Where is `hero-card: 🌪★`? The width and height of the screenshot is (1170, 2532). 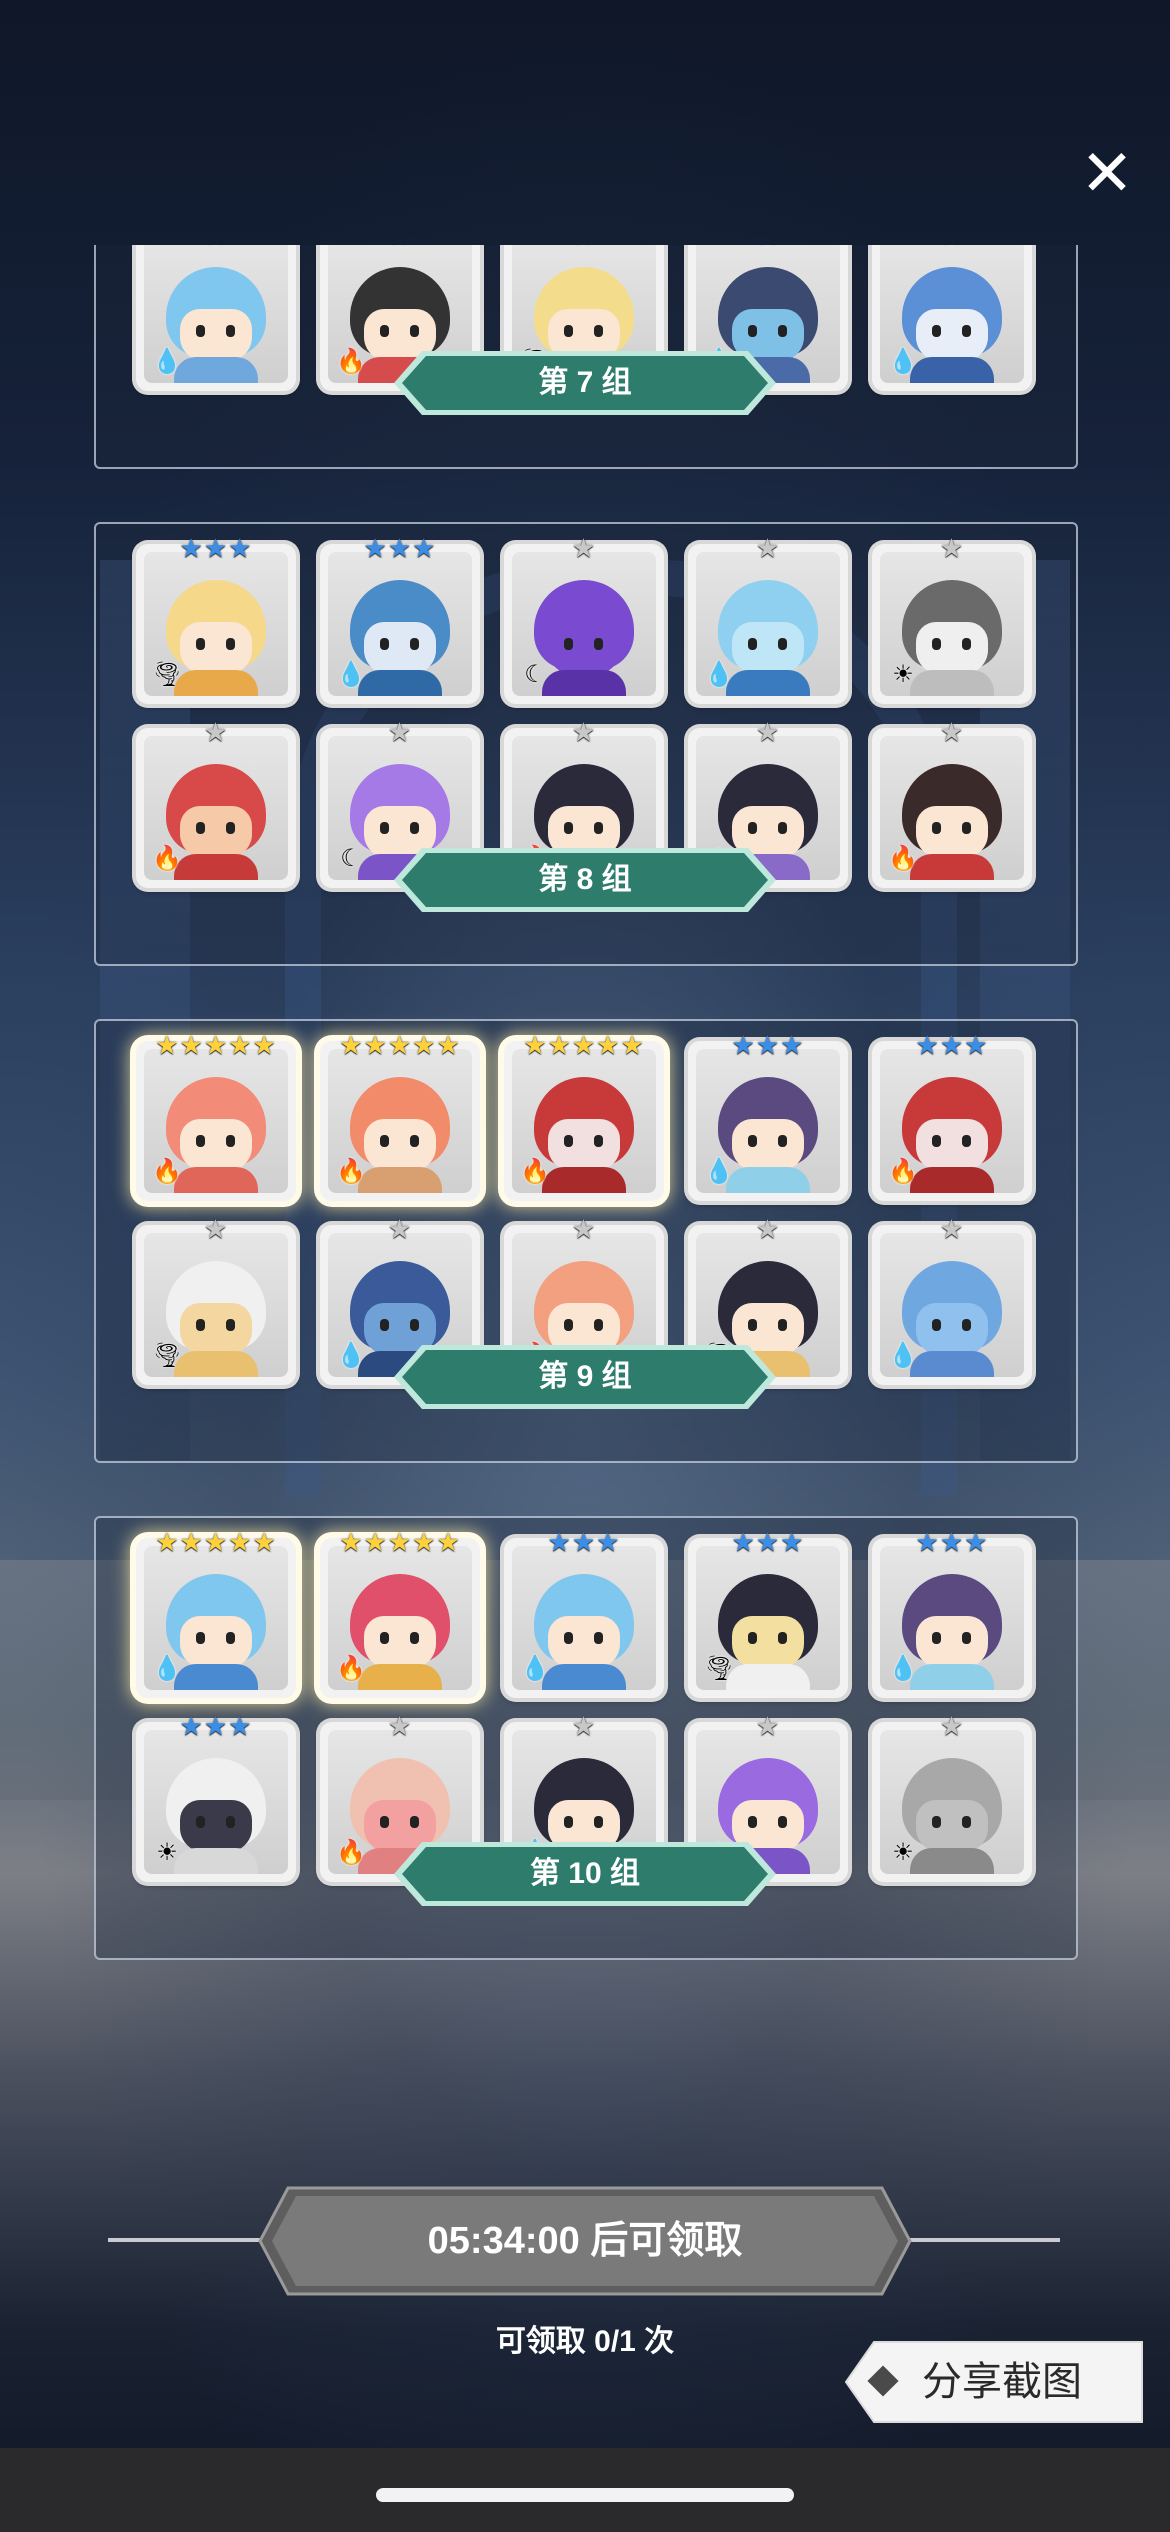
hero-card: 🌪★ is located at coordinates (216, 1300).